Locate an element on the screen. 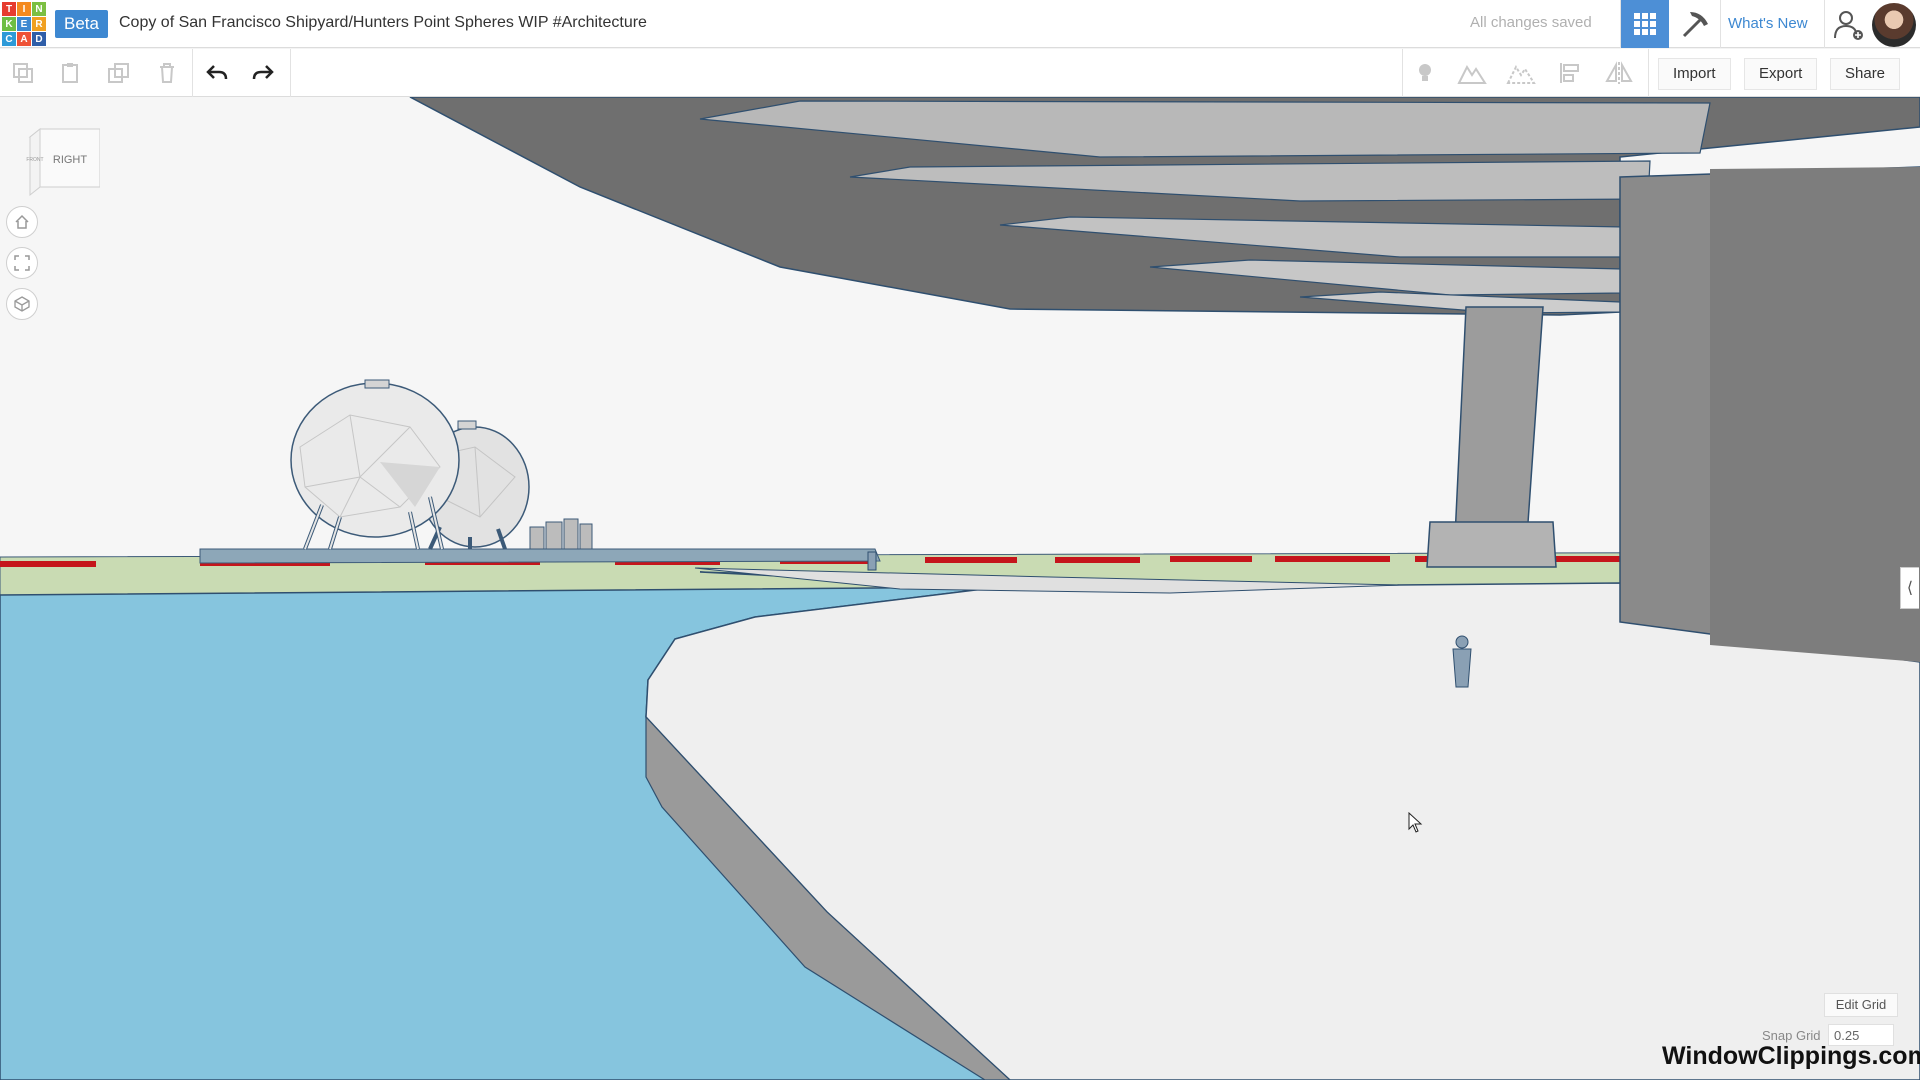  logo-letter: N is located at coordinates (39, 9).